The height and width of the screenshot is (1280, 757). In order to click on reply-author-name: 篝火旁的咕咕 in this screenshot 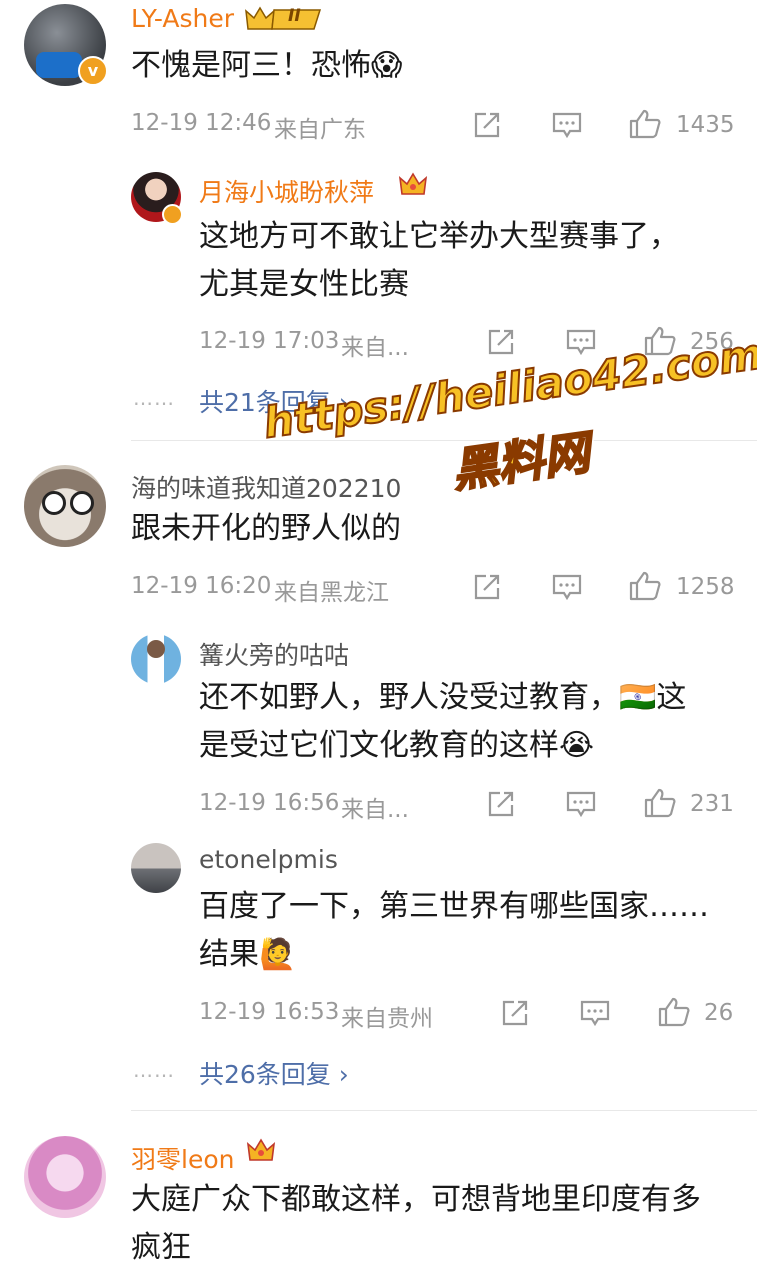, I will do `click(274, 654)`.